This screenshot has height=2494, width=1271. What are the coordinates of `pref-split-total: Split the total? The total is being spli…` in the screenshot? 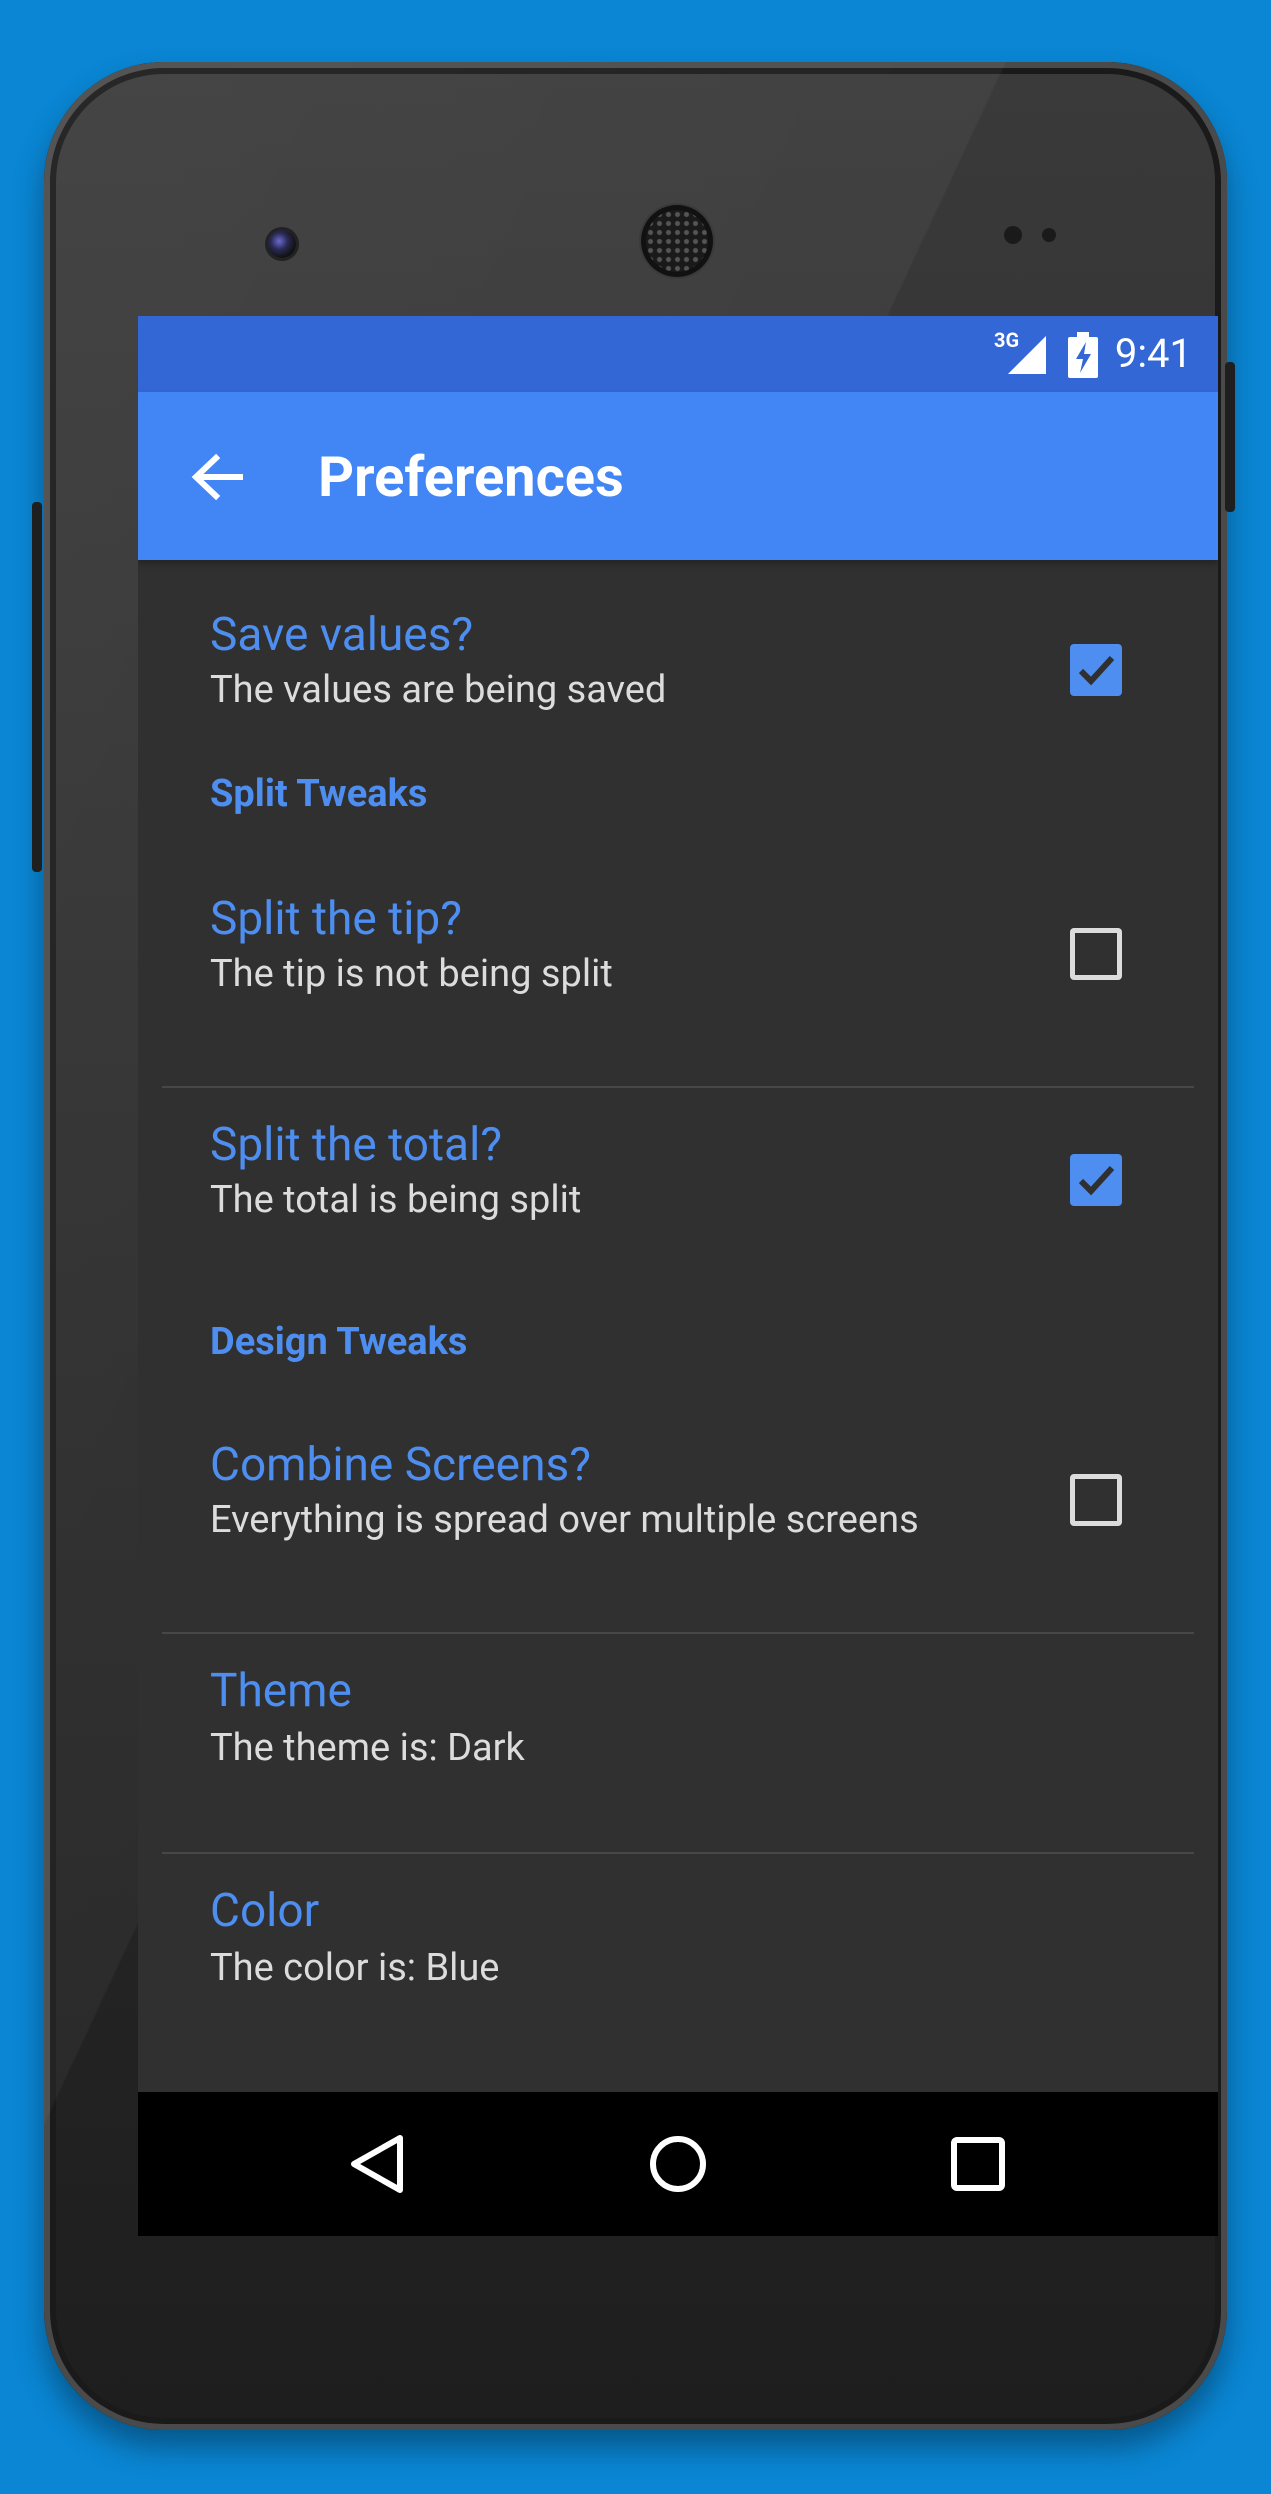 It's located at (678, 1183).